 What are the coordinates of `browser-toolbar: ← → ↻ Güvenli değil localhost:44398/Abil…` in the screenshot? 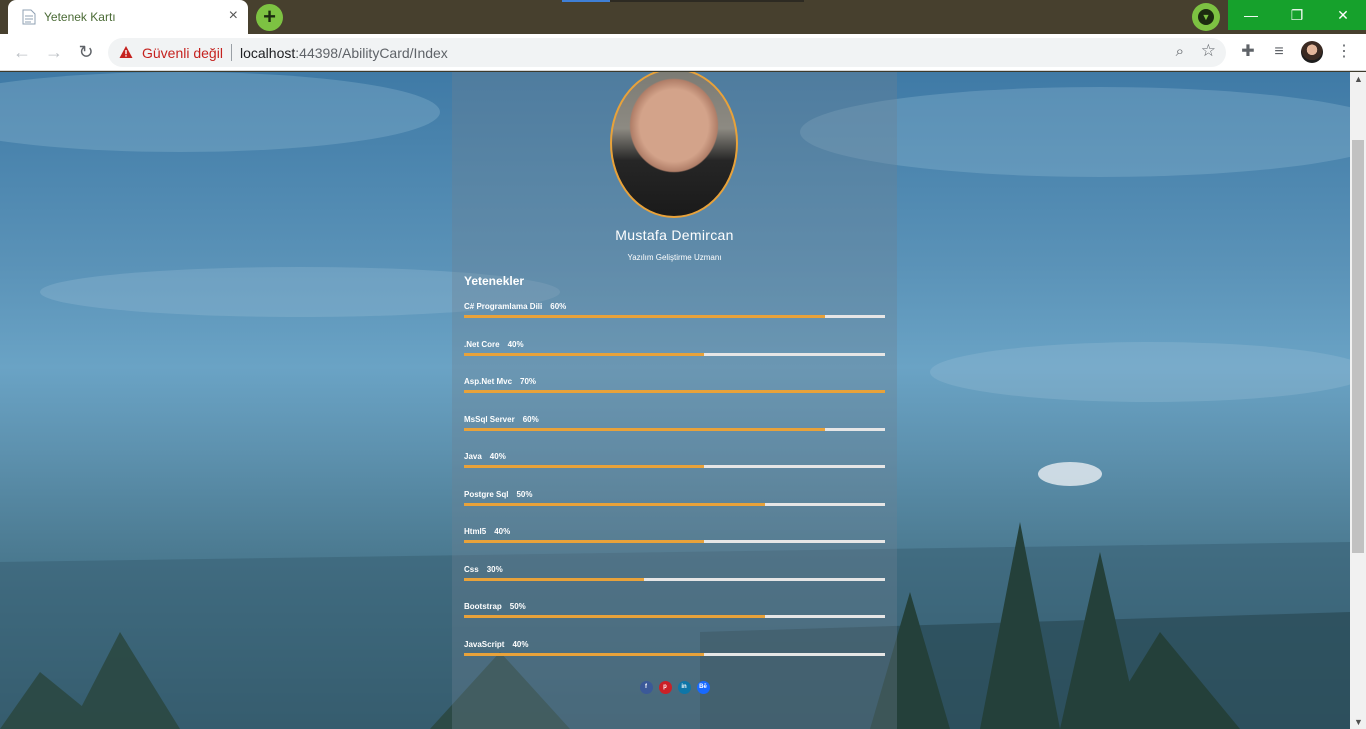 It's located at (683, 52).